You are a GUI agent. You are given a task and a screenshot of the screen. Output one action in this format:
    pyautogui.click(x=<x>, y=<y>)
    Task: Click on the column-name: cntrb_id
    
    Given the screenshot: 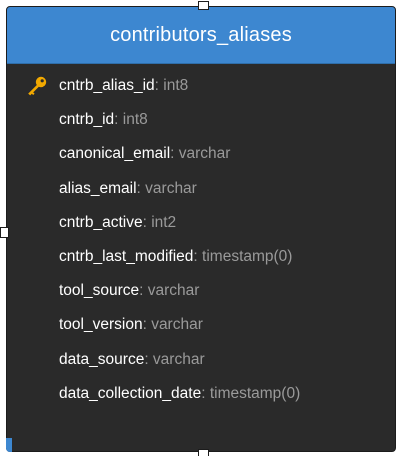 What is the action you would take?
    pyautogui.click(x=87, y=120)
    